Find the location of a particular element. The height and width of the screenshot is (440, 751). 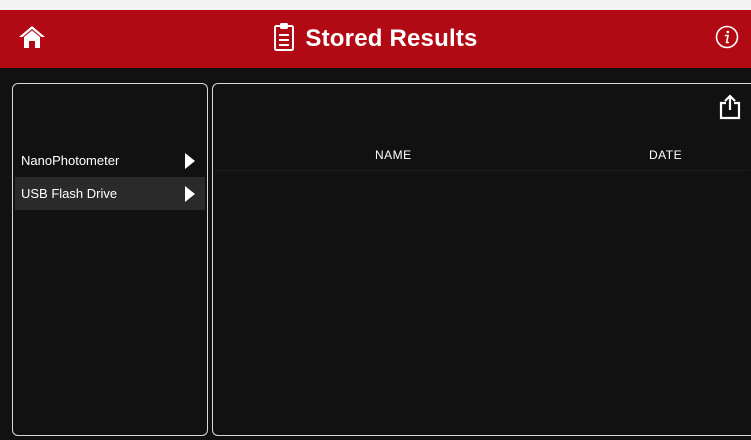

title-bar: Stored Results is located at coordinates (375, 39).